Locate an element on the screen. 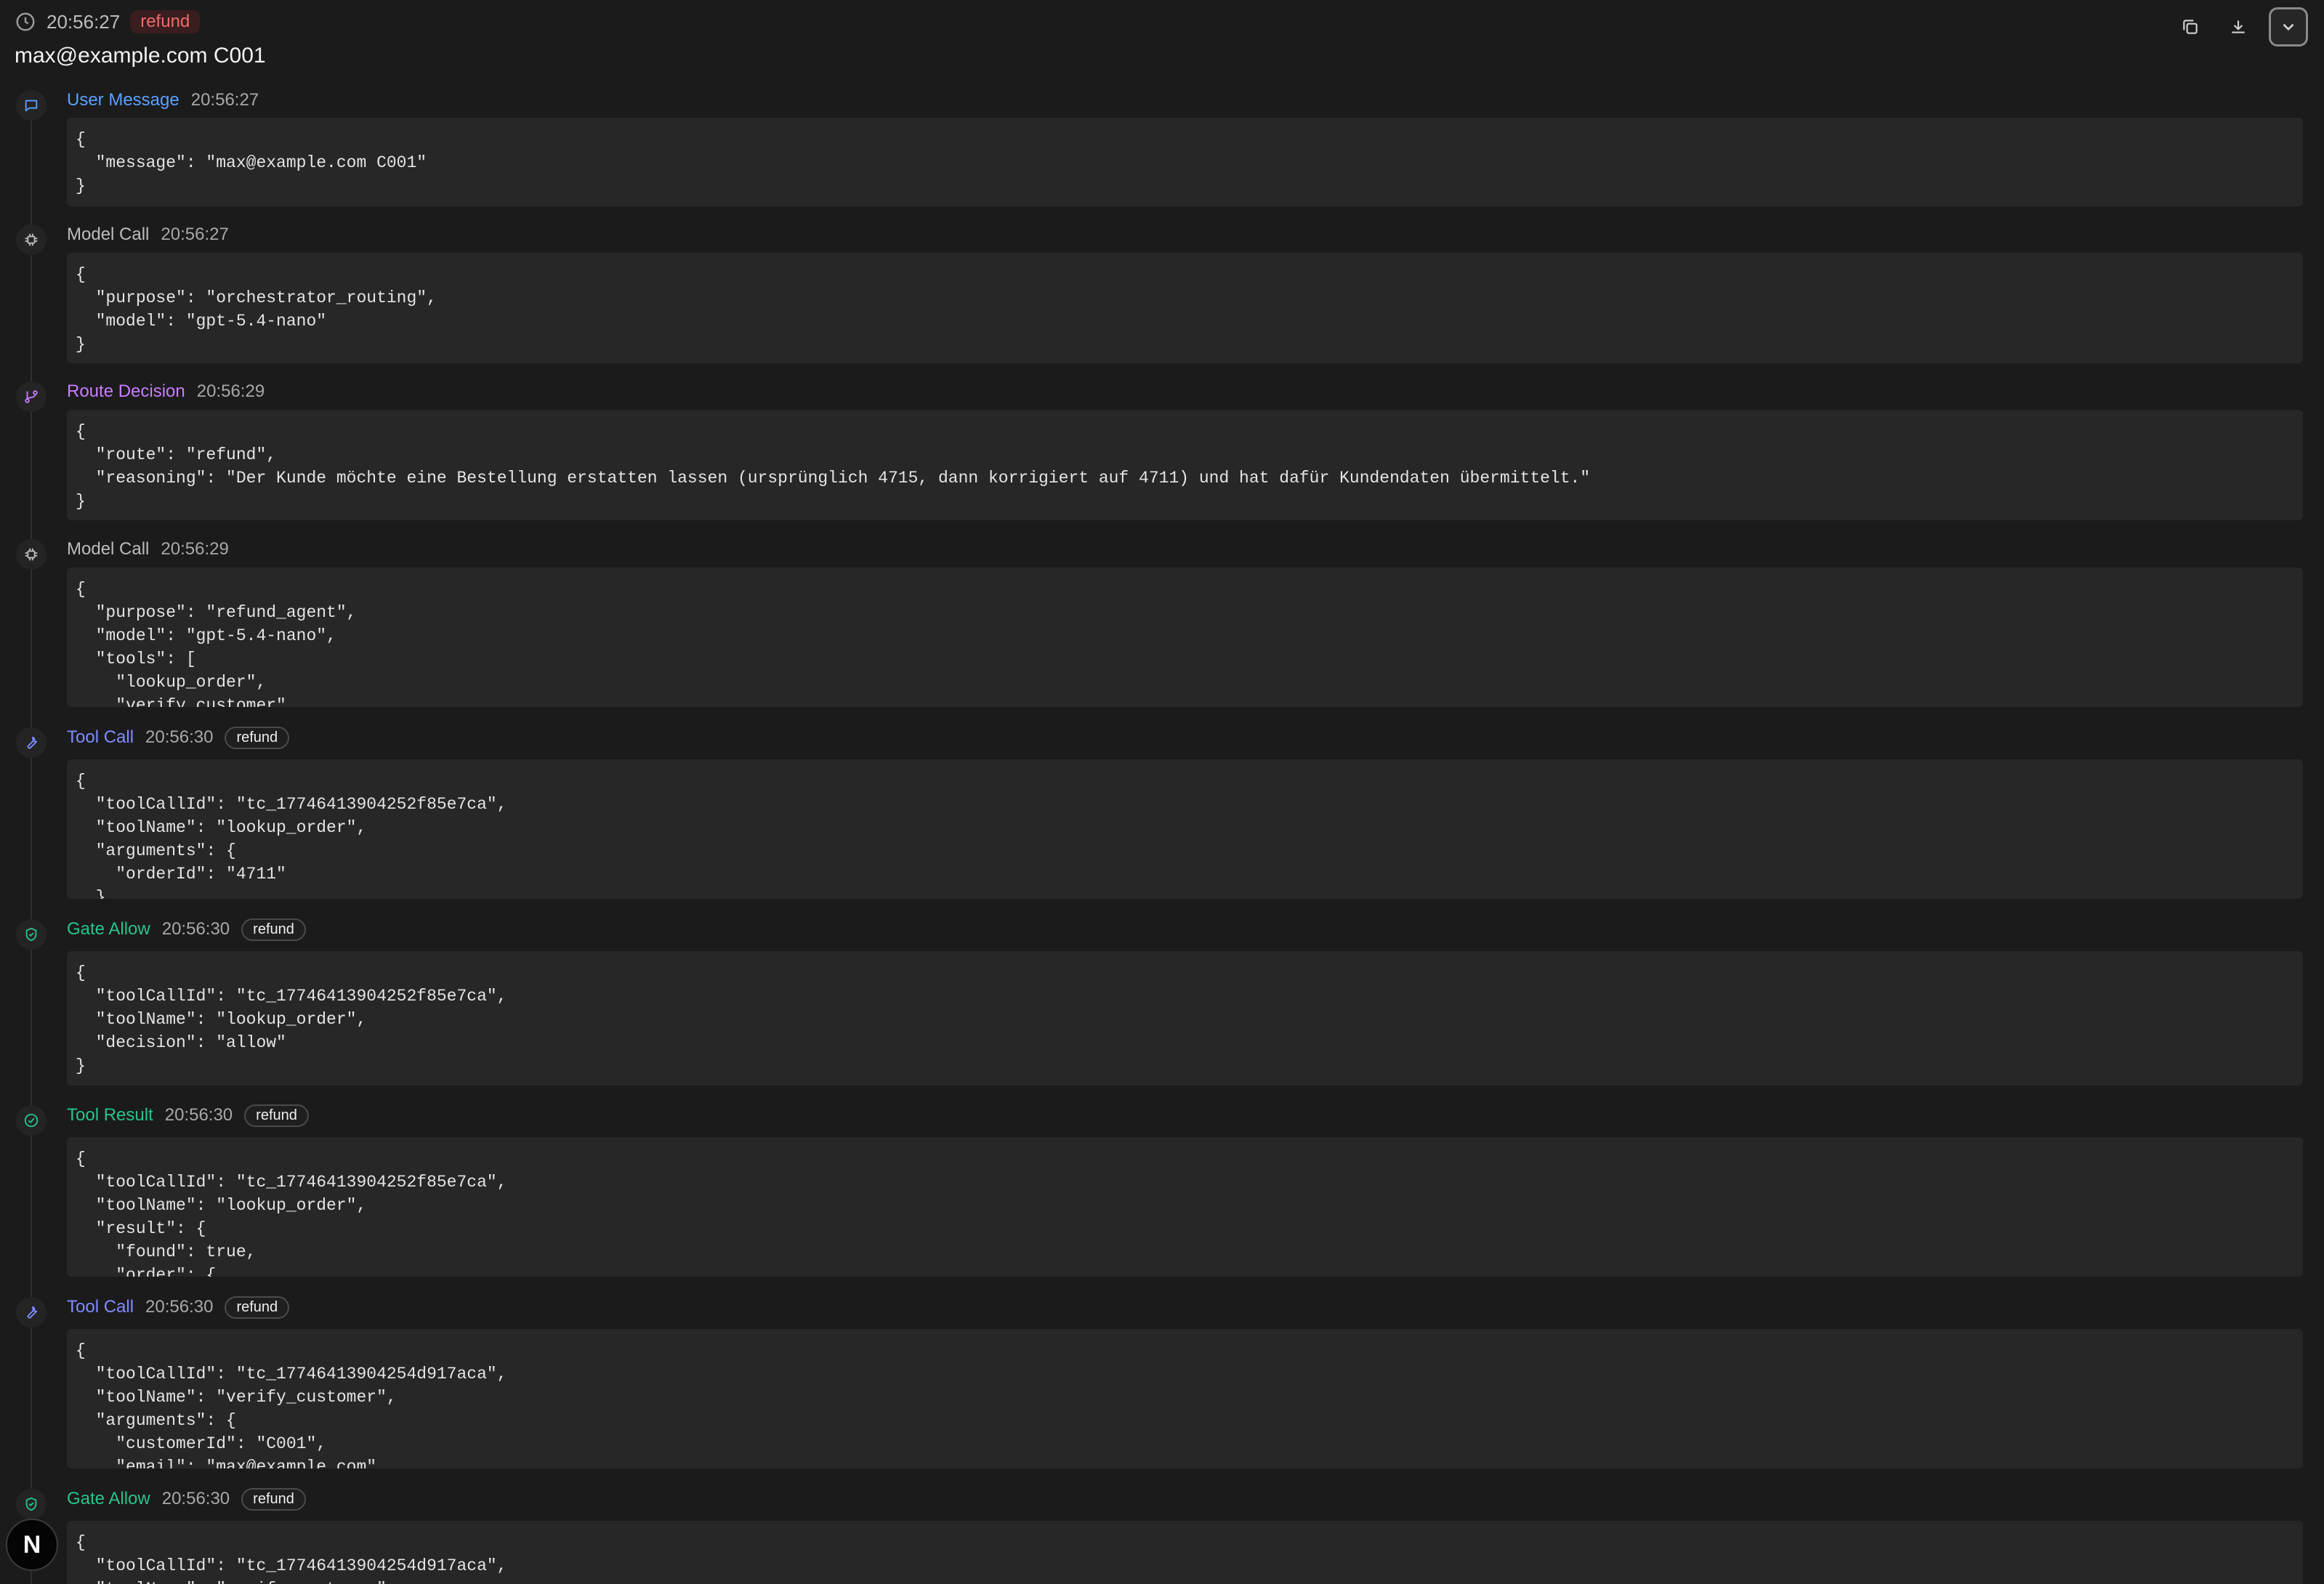 The height and width of the screenshot is (1584, 2324). event-header: Model Call 20:56:27 is located at coordinates (148, 235).